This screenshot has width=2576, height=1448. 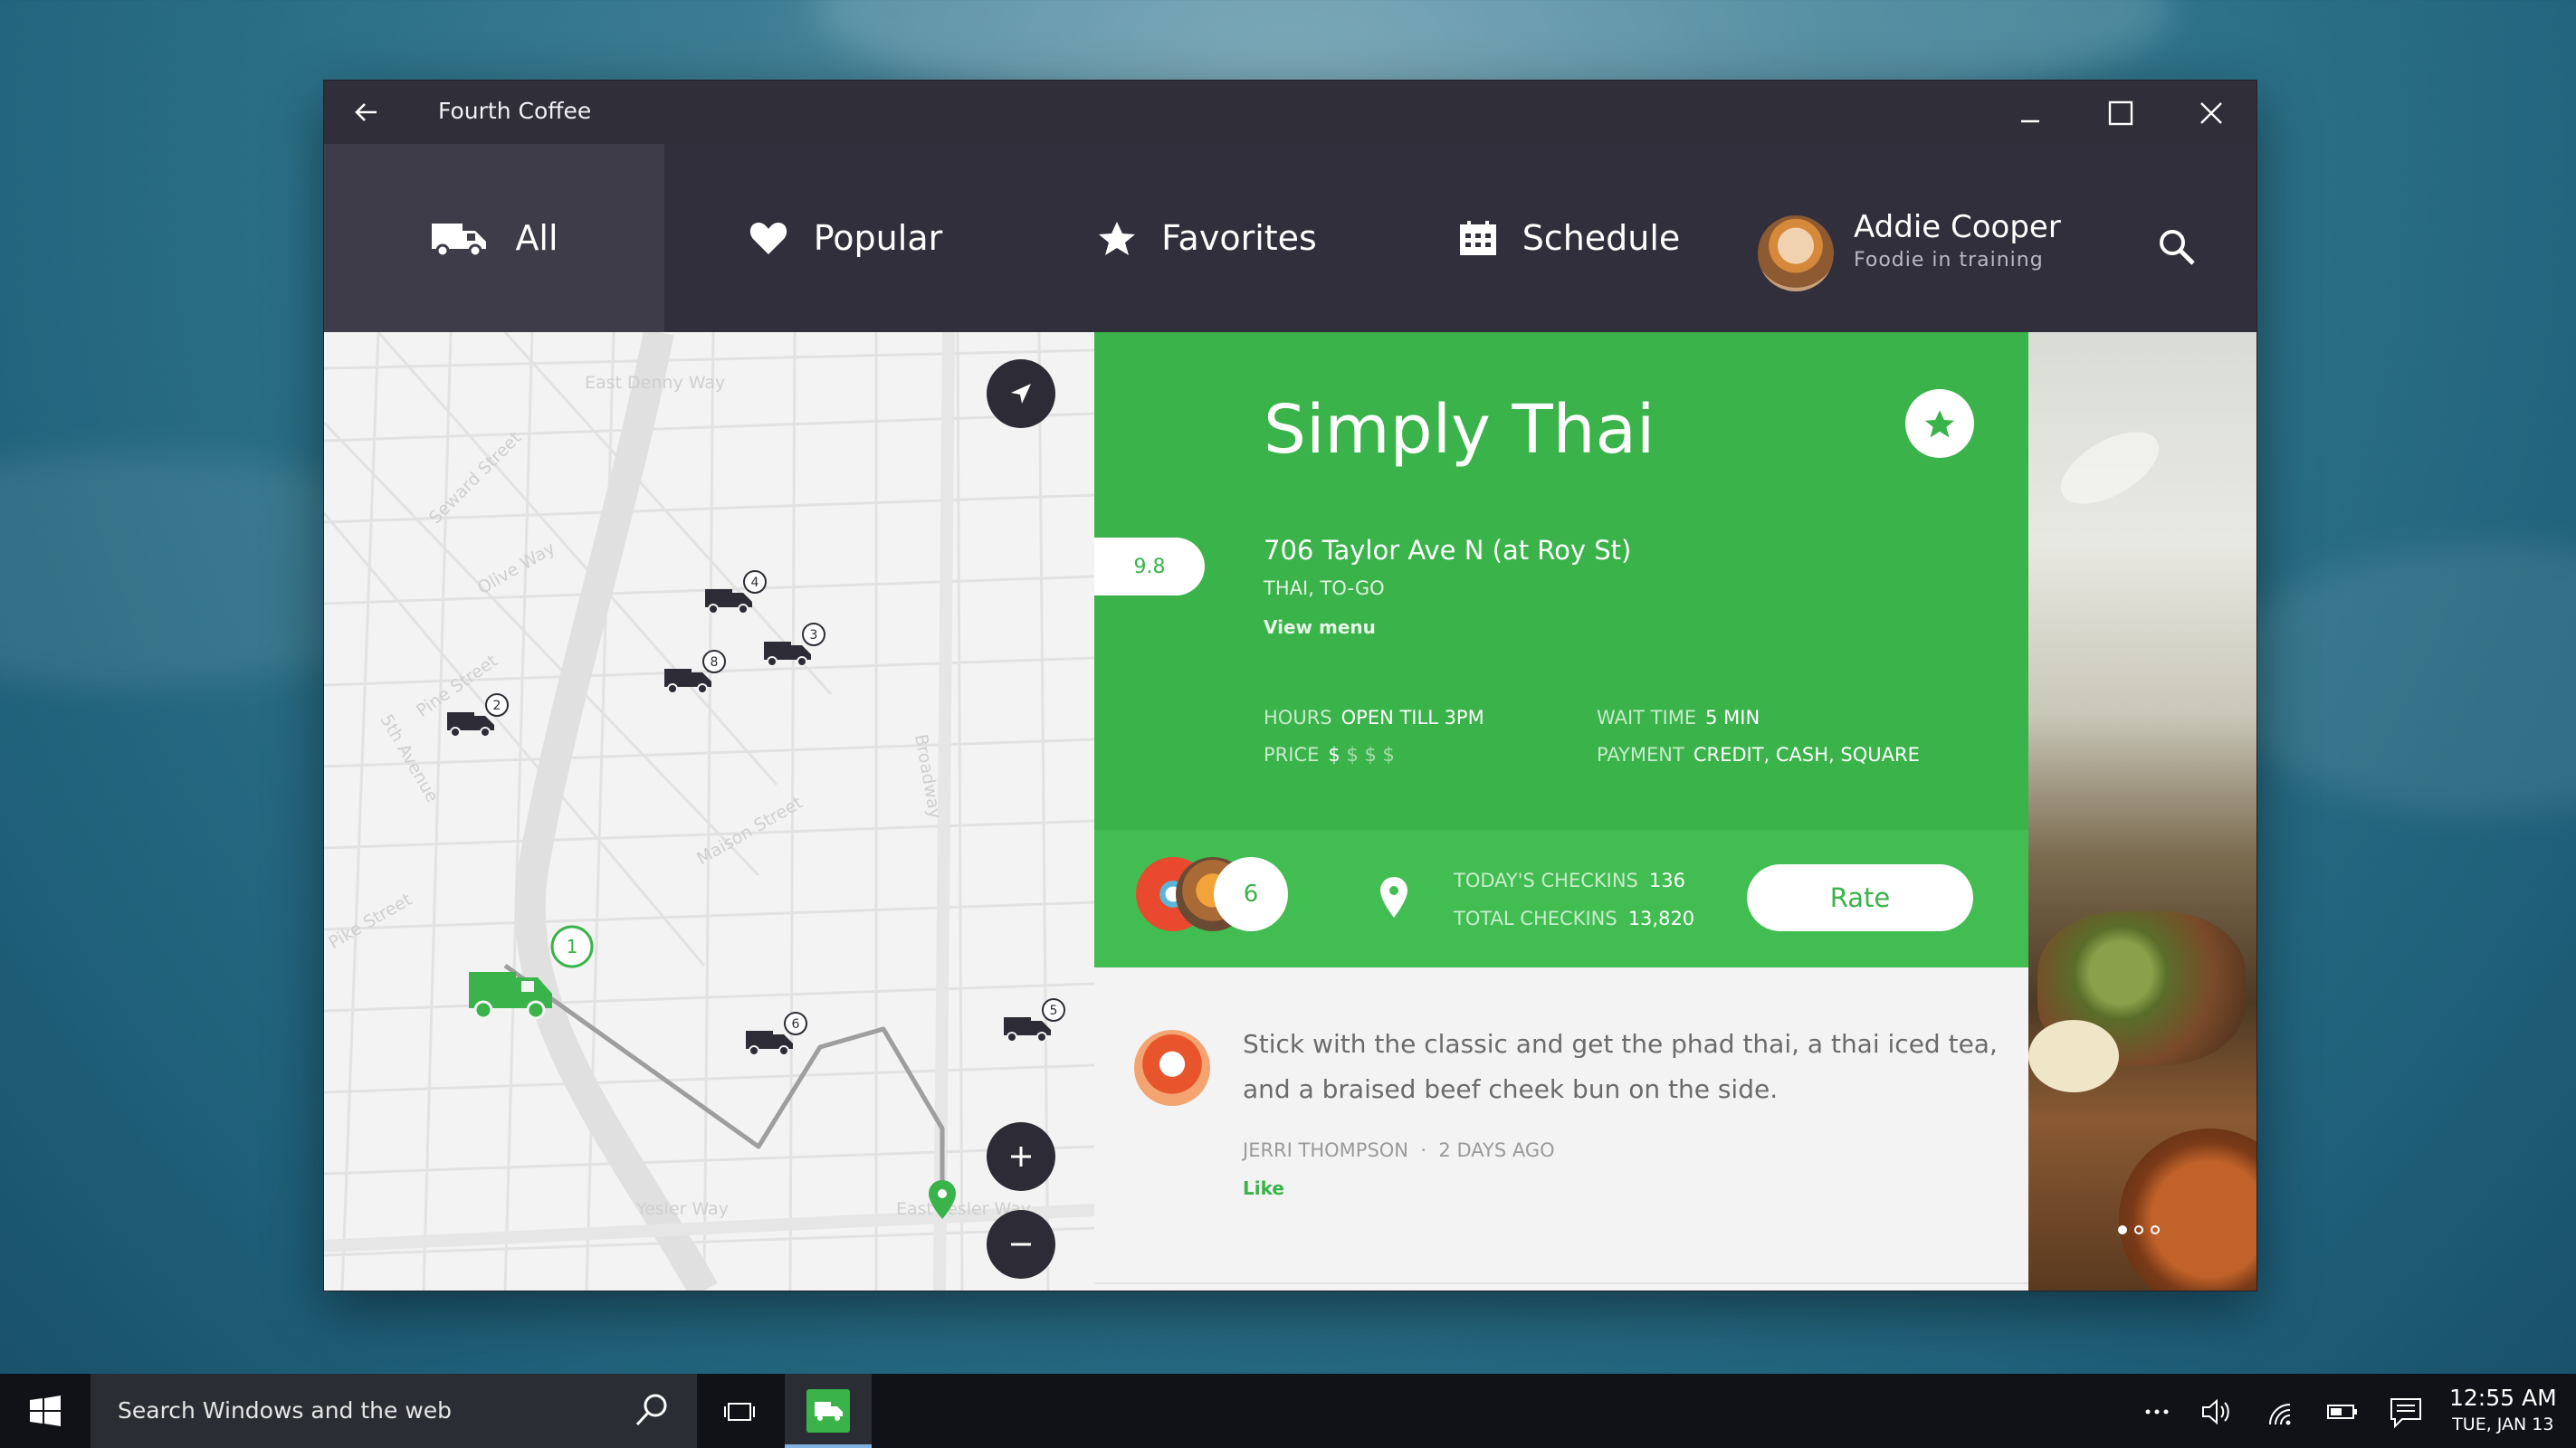 I want to click on clock-time: 12:55 AM, so click(x=2503, y=1398).